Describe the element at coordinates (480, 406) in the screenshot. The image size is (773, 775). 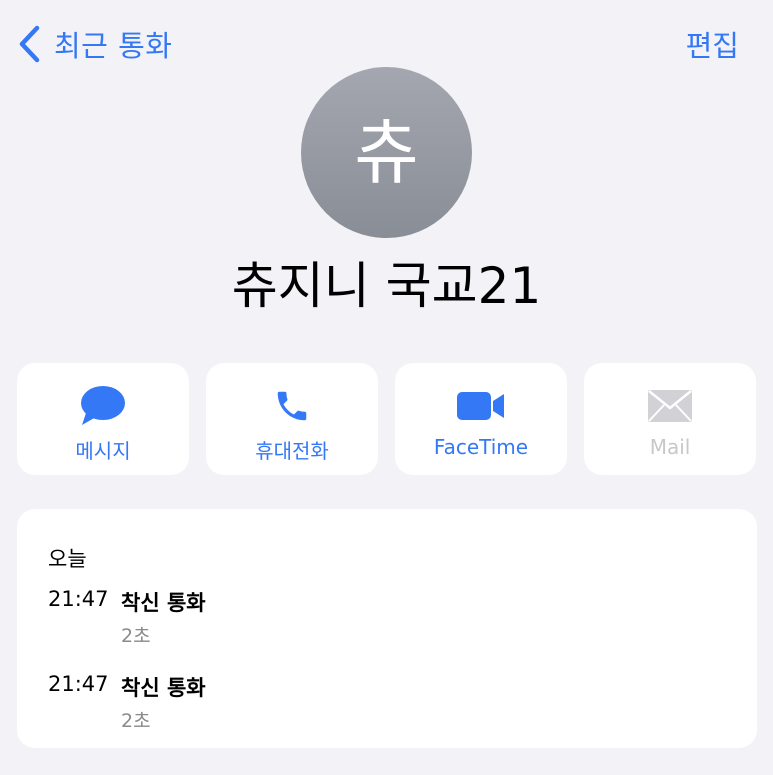
I see `video-camera-icon` at that location.